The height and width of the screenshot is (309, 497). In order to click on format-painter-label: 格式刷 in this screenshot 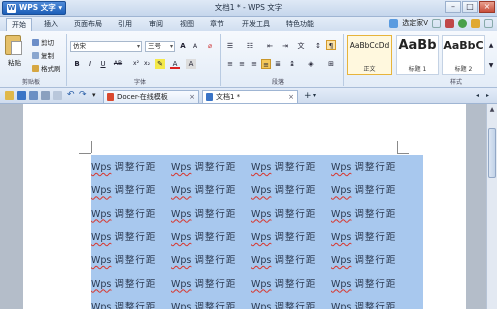, I will do `click(51, 69)`.